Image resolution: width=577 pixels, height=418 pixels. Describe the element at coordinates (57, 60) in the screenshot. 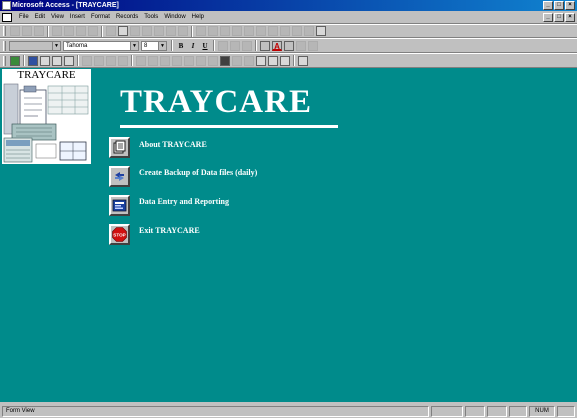

I see `print-preview-icon` at that location.